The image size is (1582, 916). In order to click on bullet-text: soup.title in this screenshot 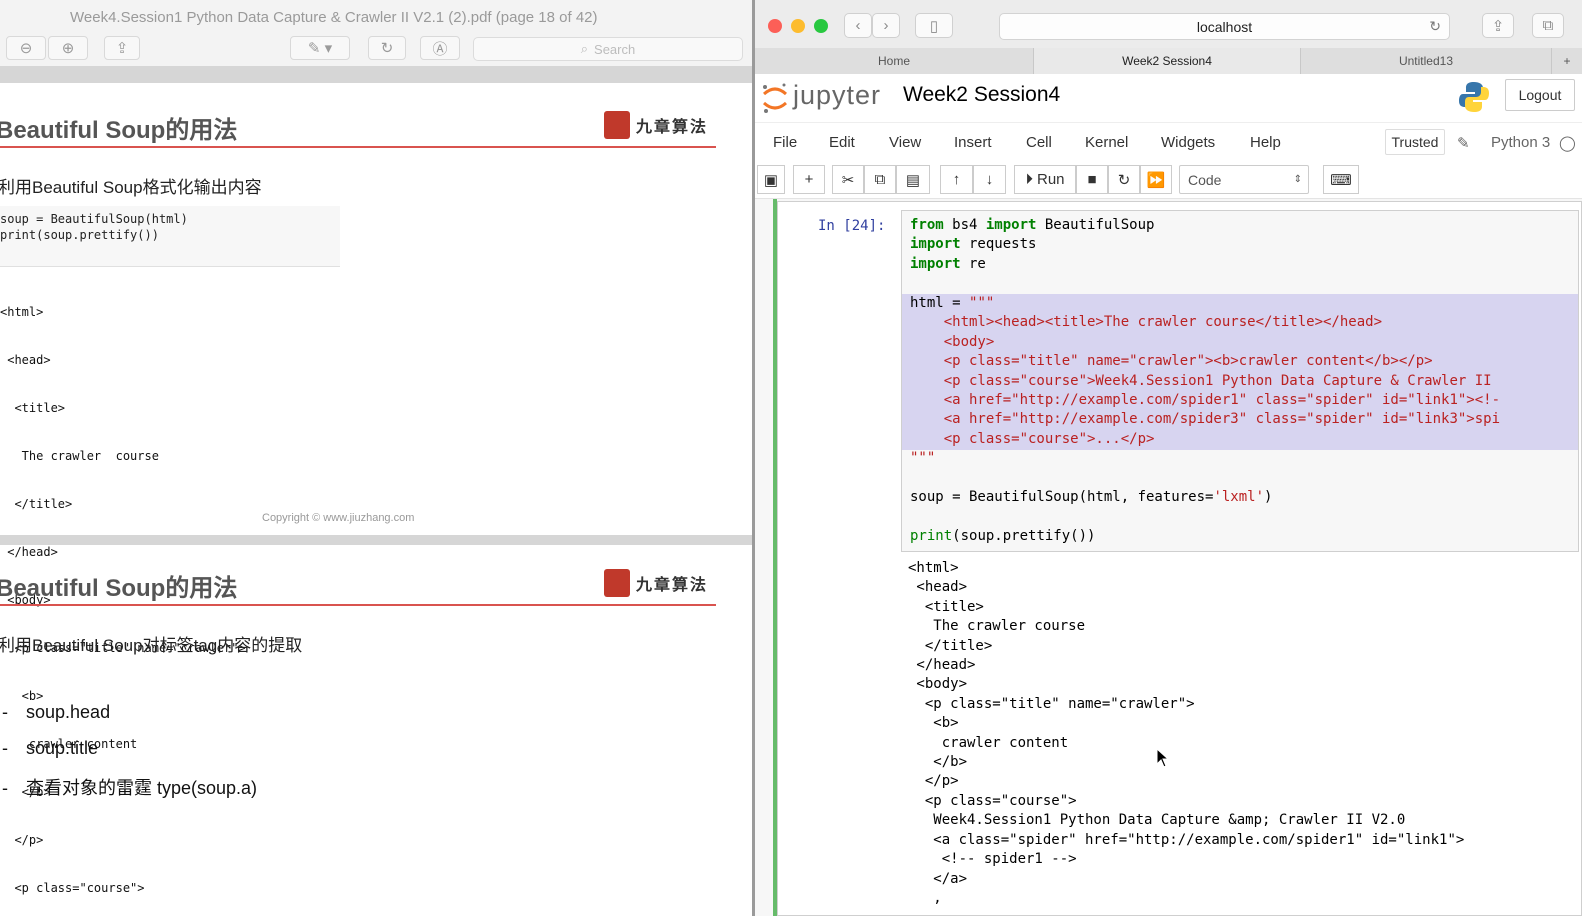, I will do `click(62, 748)`.